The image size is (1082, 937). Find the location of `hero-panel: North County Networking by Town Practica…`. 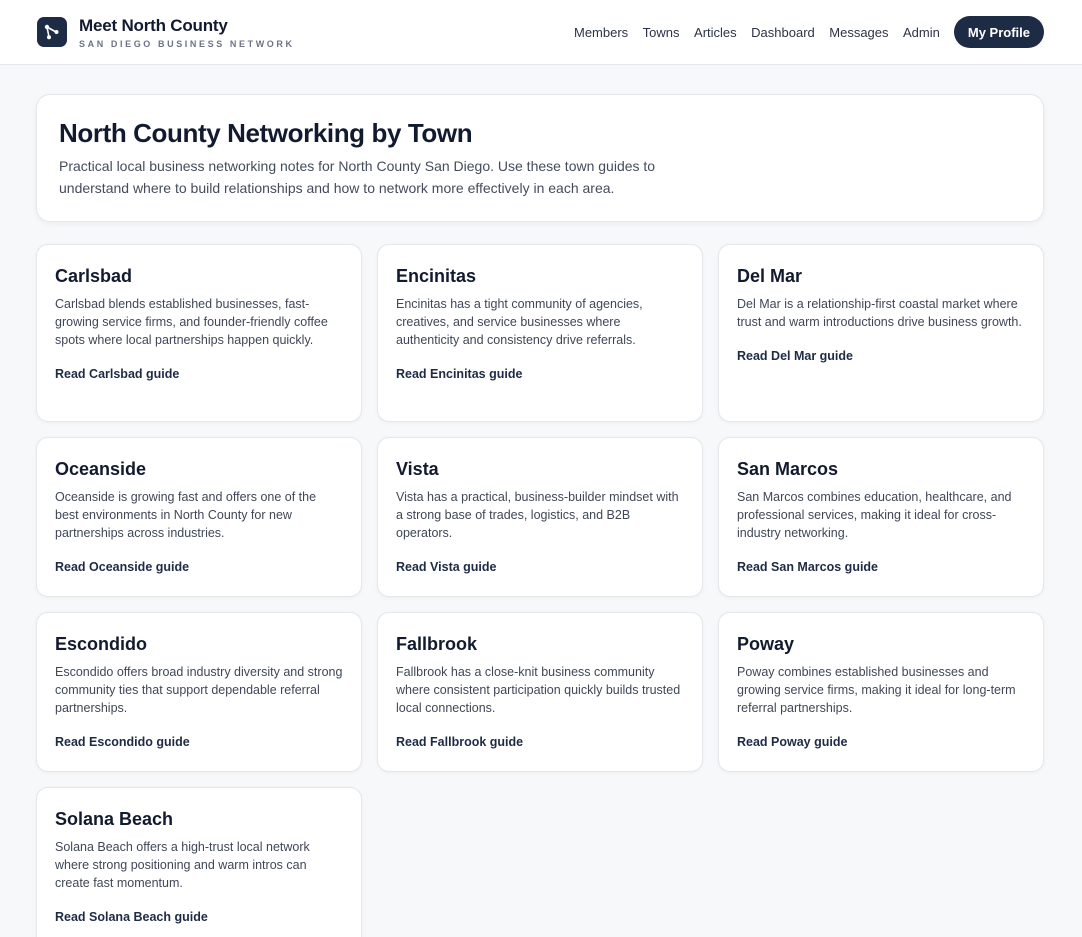

hero-panel: North County Networking by Town Practica… is located at coordinates (540, 158).